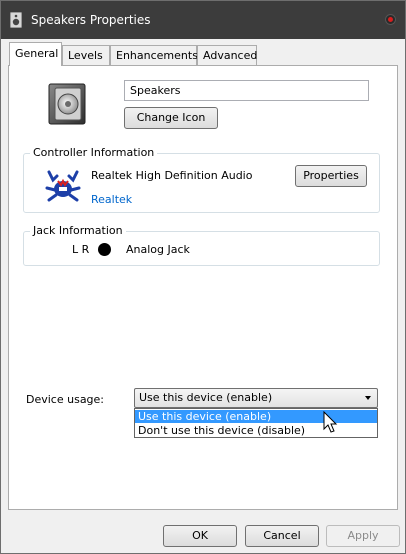  What do you see at coordinates (246, 90) in the screenshot?
I see `device-name-input` at bounding box center [246, 90].